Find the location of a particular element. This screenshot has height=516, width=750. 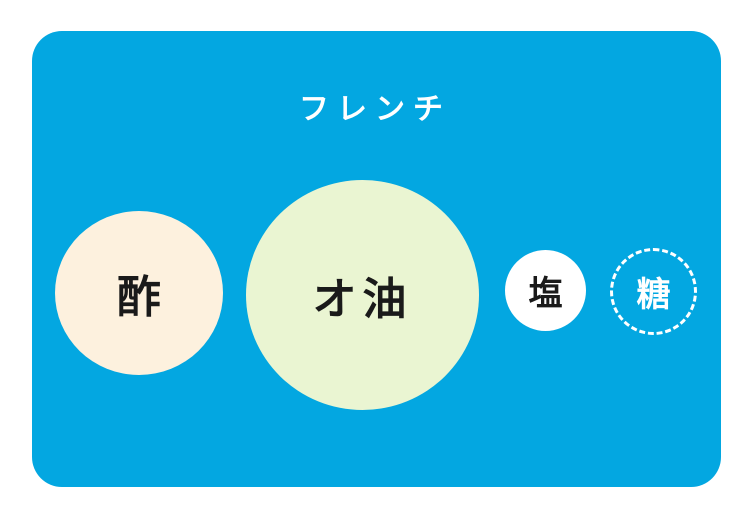

ingredient-sugar-label: 糖 is located at coordinates (653, 295).